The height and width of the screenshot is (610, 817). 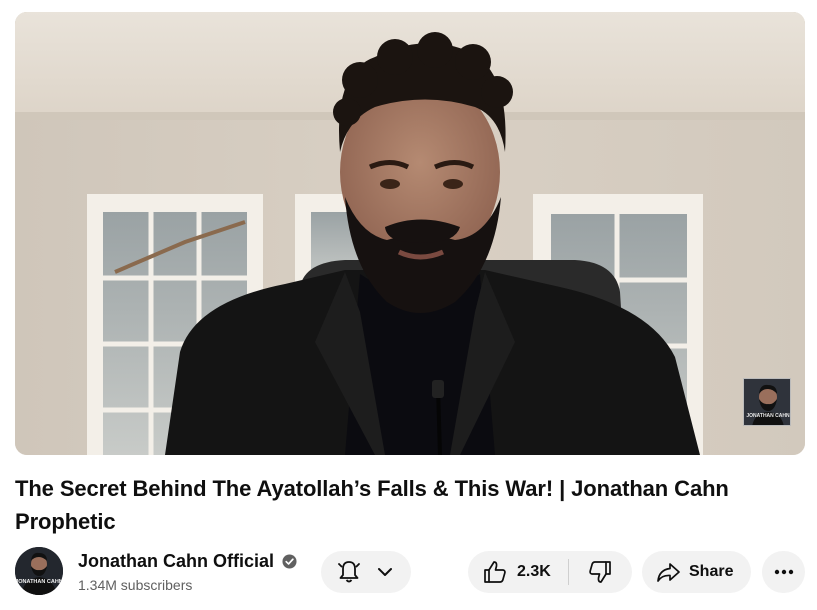 I want to click on share-button: Share, so click(x=696, y=572).